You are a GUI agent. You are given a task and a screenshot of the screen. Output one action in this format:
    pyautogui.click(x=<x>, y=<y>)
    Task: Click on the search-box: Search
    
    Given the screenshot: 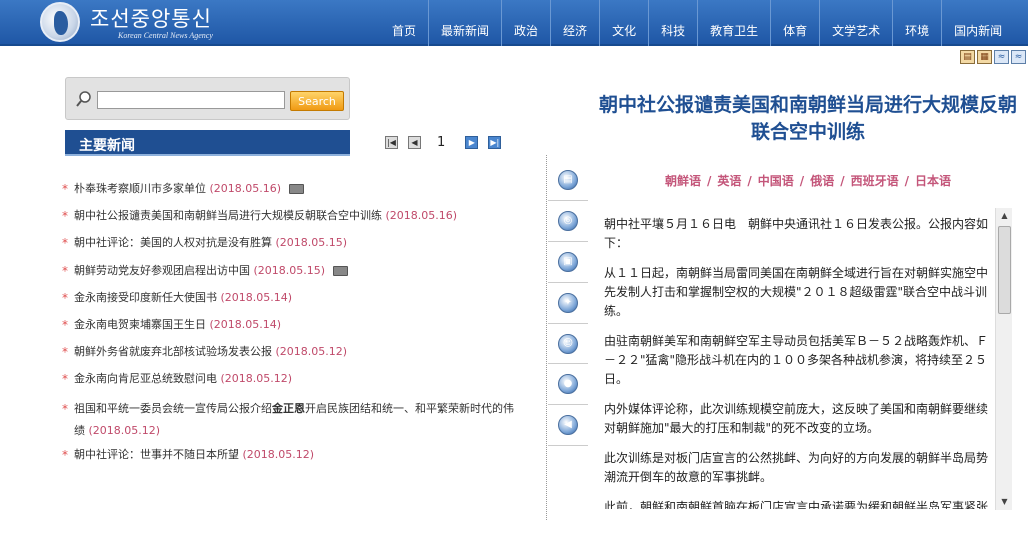 What is the action you would take?
    pyautogui.click(x=207, y=98)
    